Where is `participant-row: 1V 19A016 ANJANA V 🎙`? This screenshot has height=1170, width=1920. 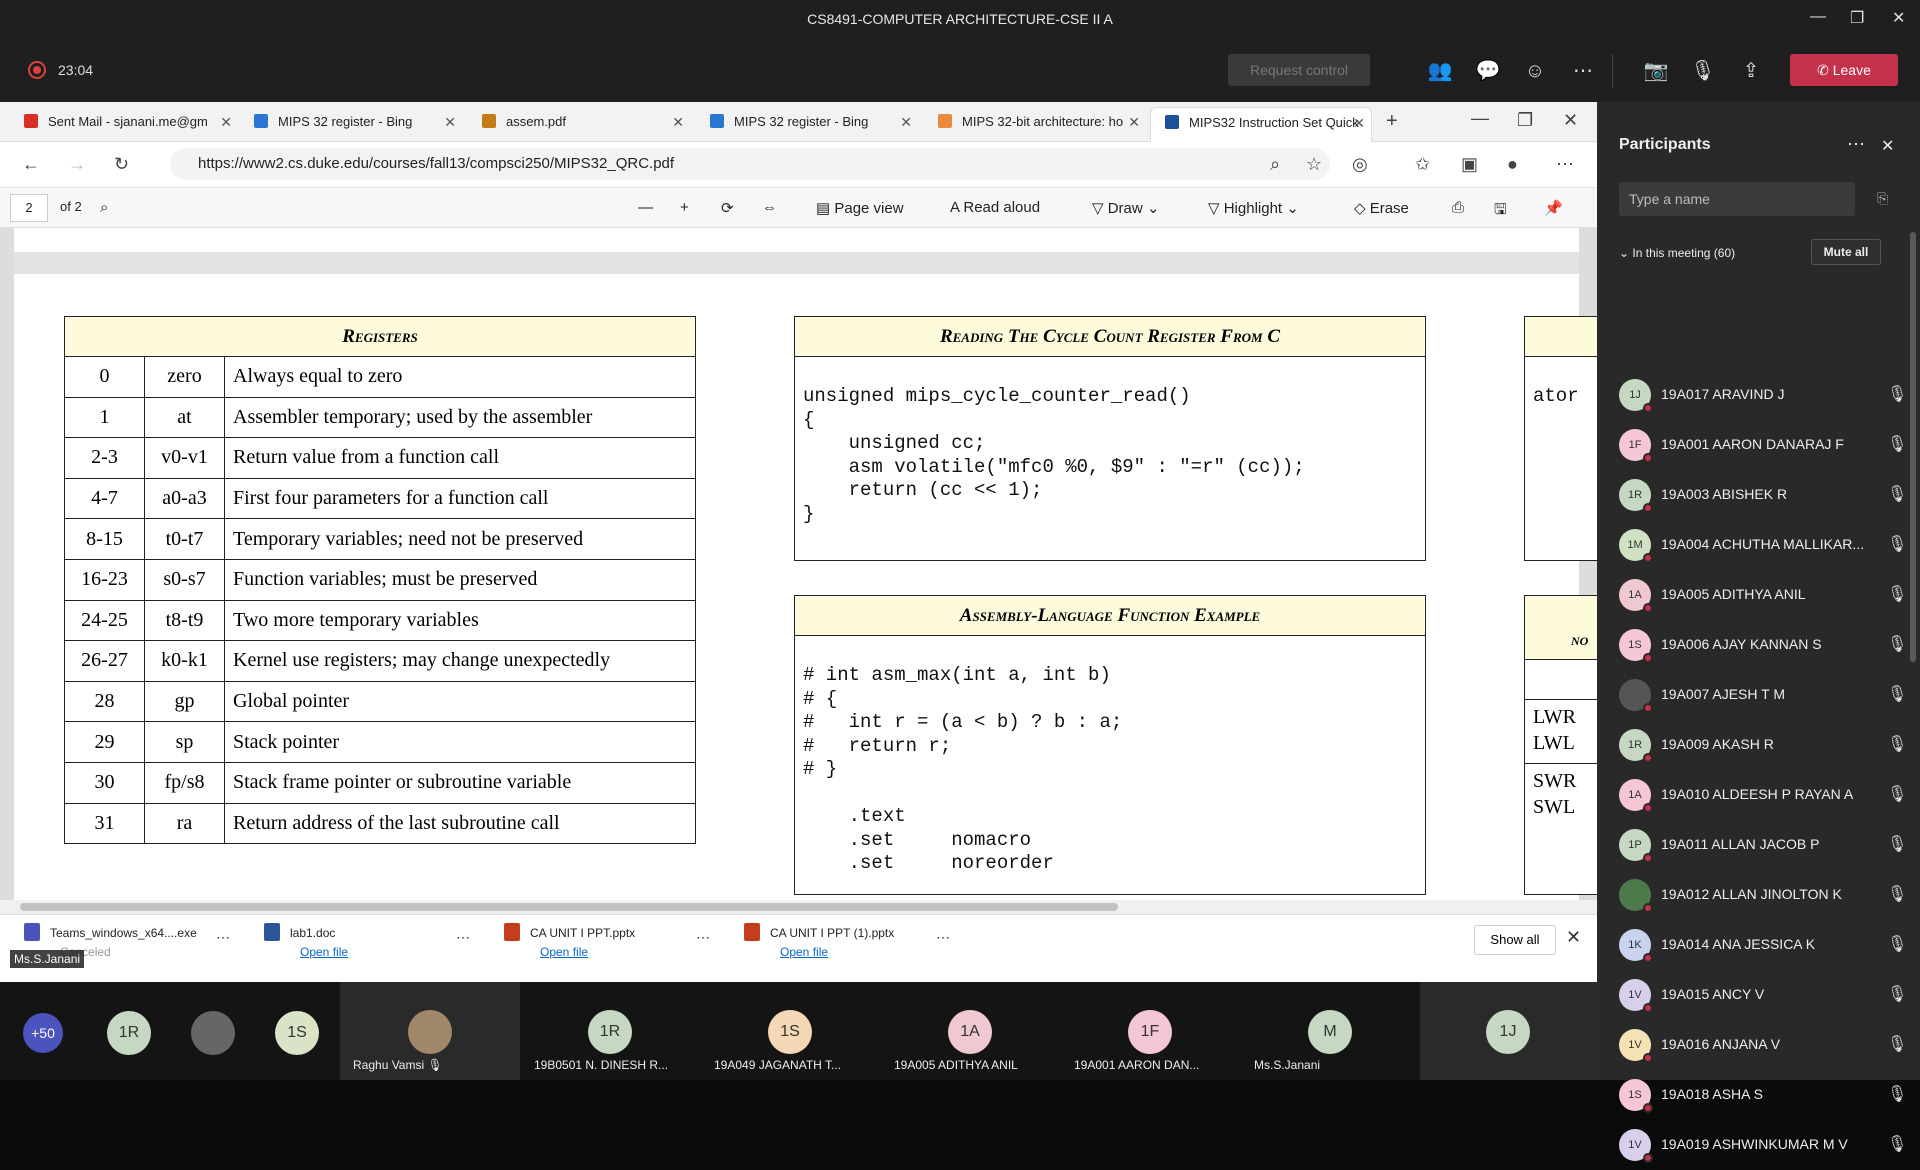
participant-row: 1V 19A016 ANJANA V 🎙 is located at coordinates (1758, 1045).